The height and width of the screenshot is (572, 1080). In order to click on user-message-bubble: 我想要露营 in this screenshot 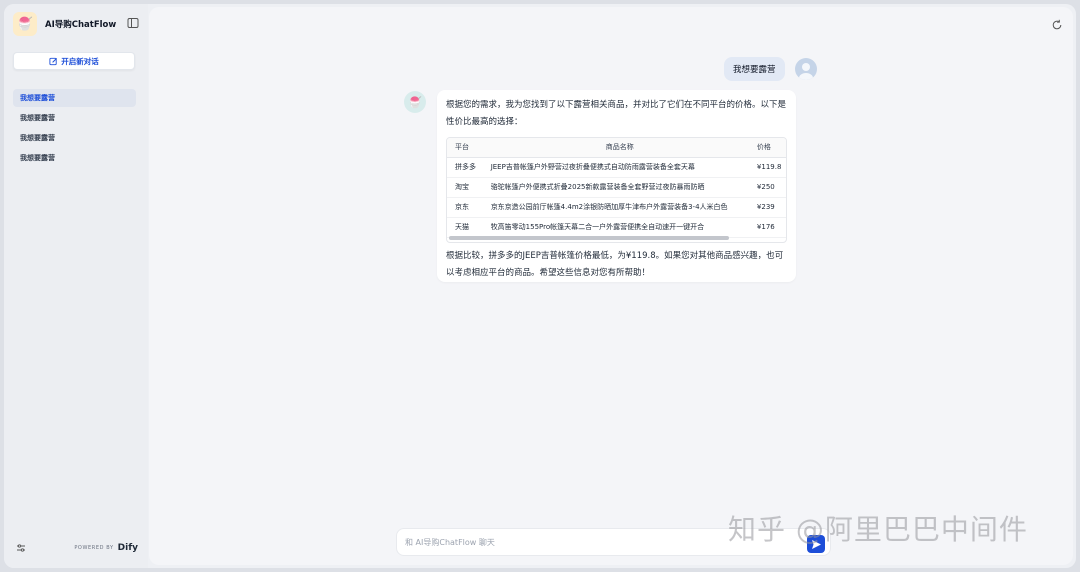, I will do `click(754, 69)`.